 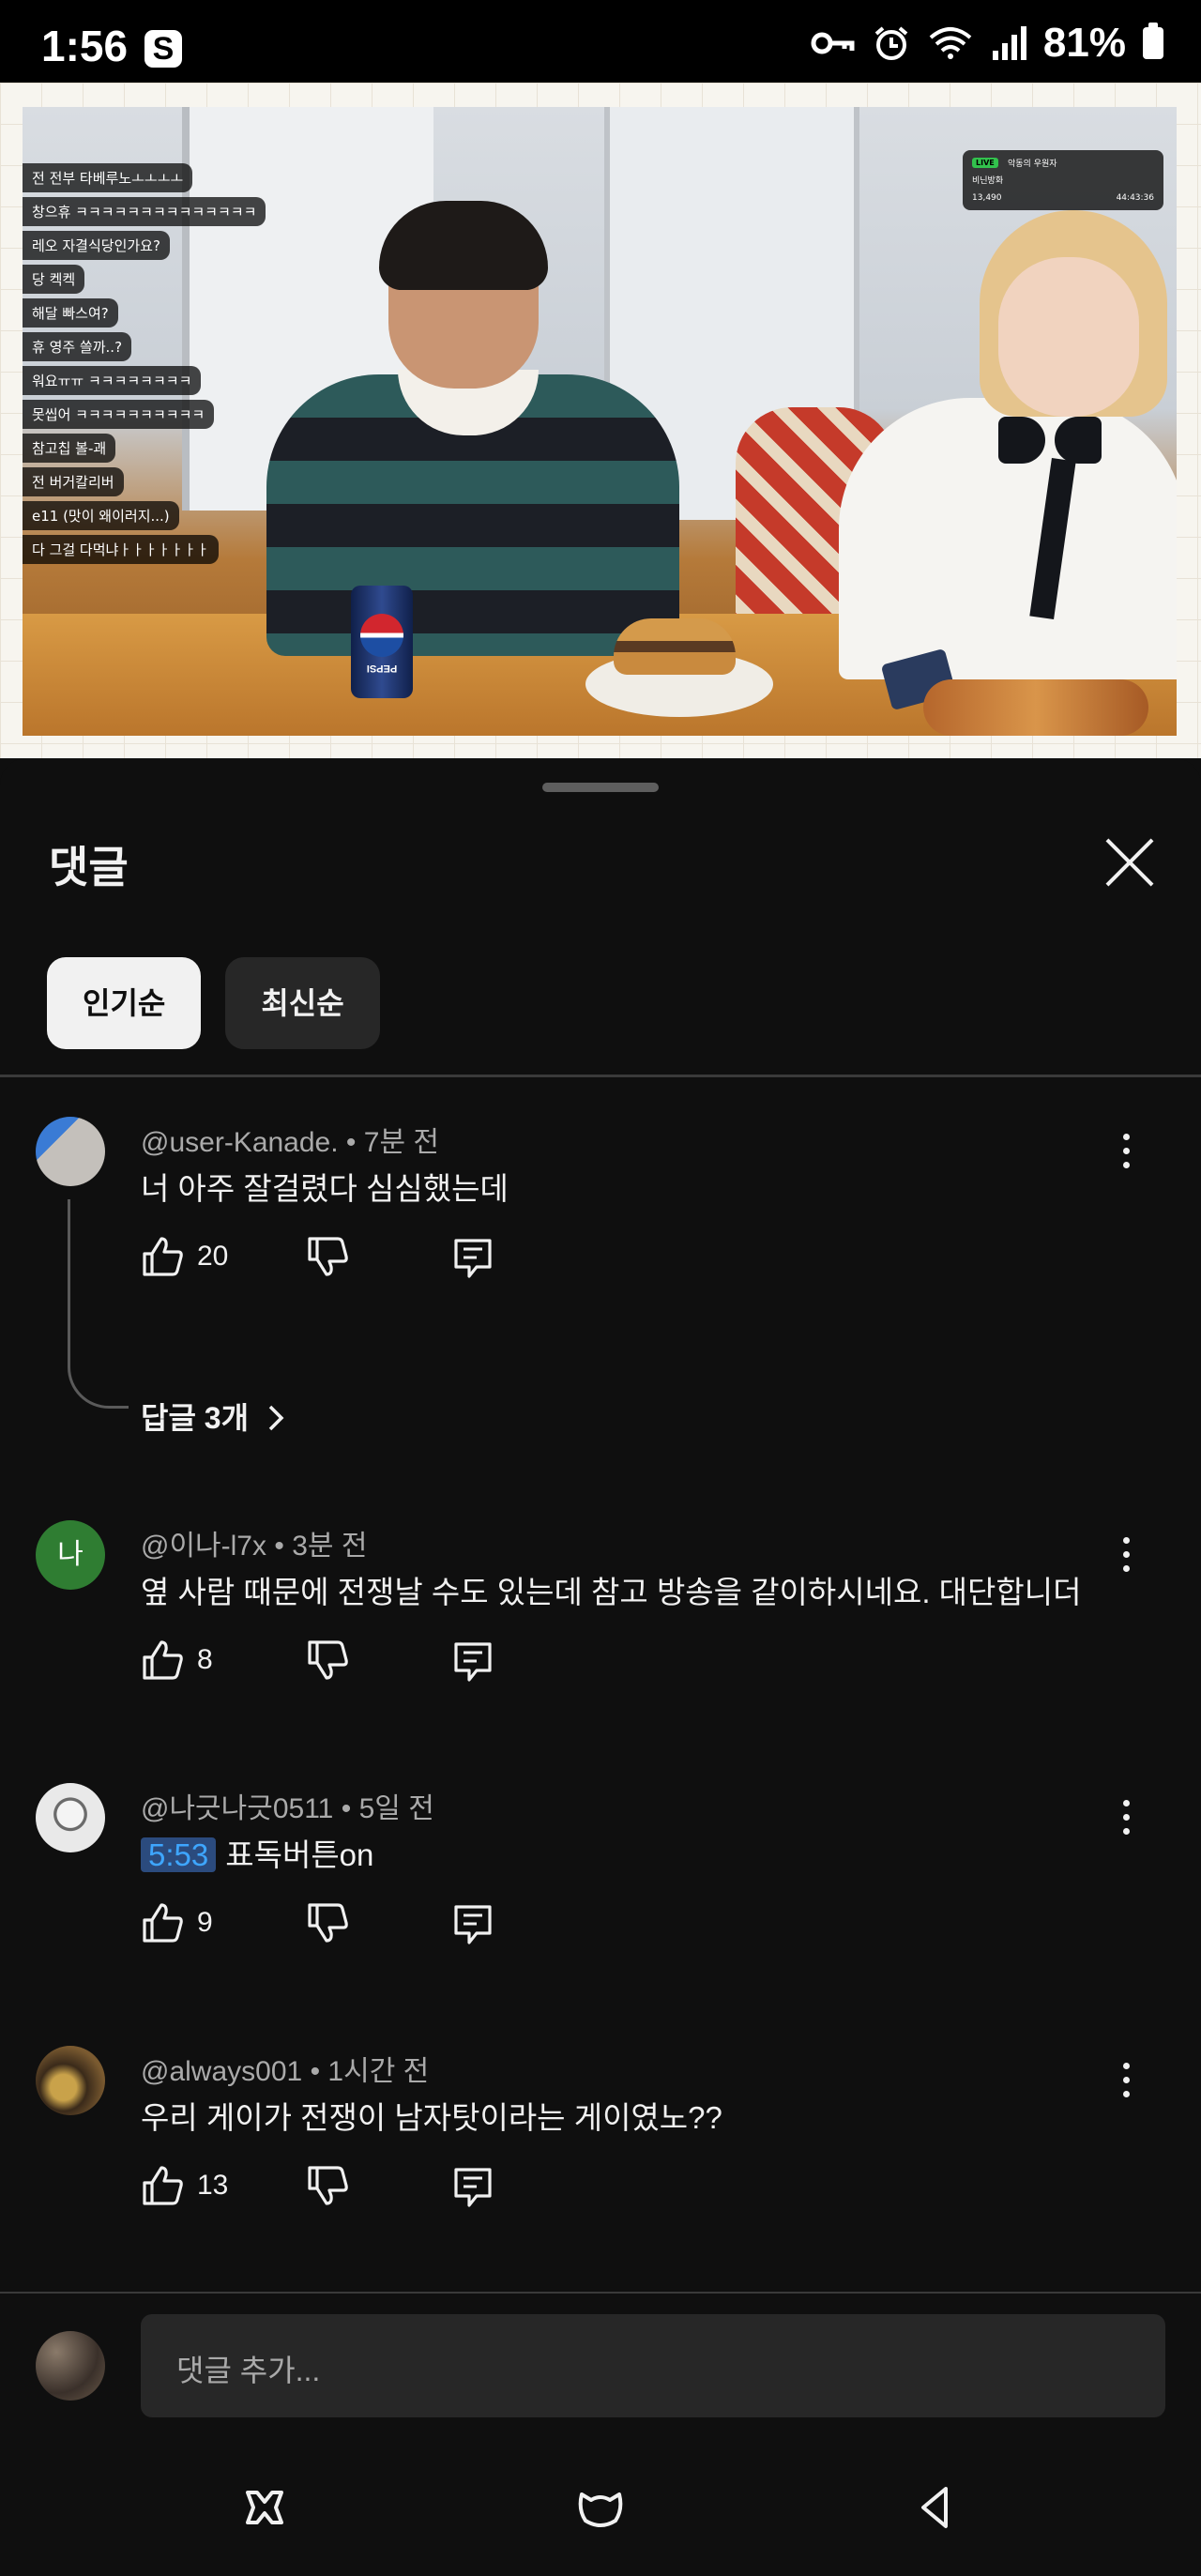 I want to click on back-icon, so click(x=936, y=2507).